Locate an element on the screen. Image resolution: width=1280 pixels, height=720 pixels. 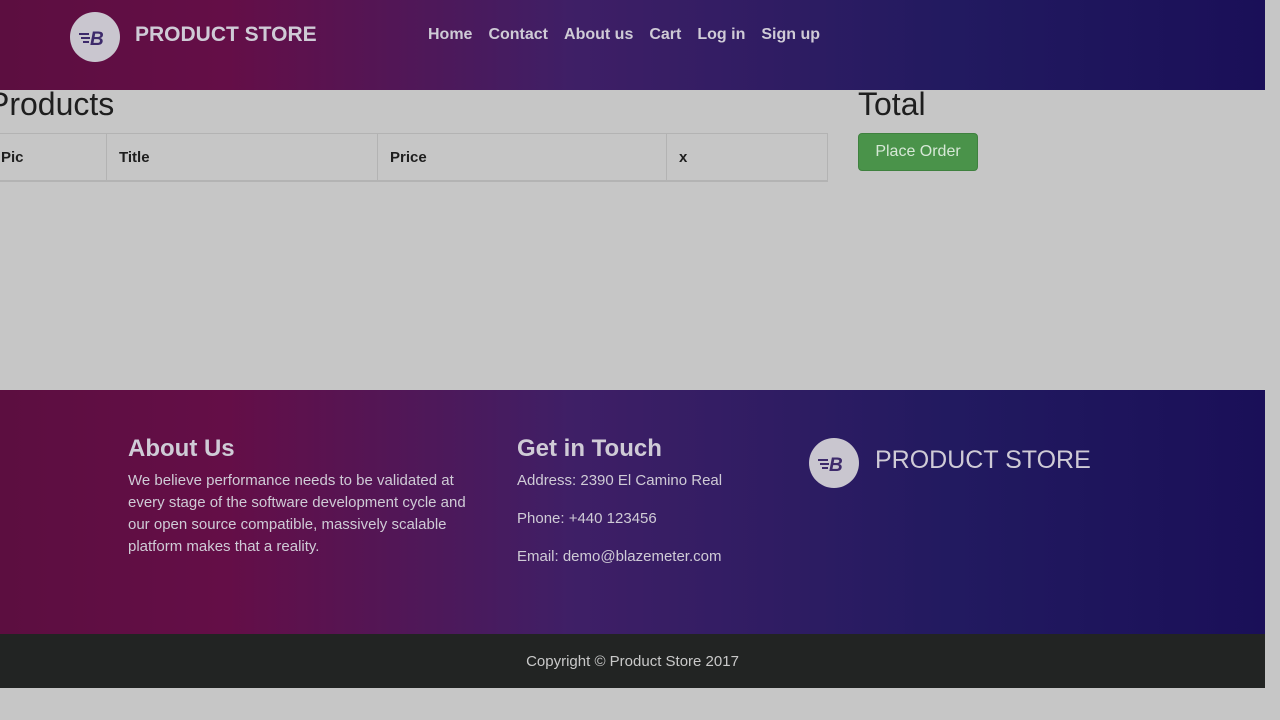
place-order-button: Place Order is located at coordinates (918, 152).